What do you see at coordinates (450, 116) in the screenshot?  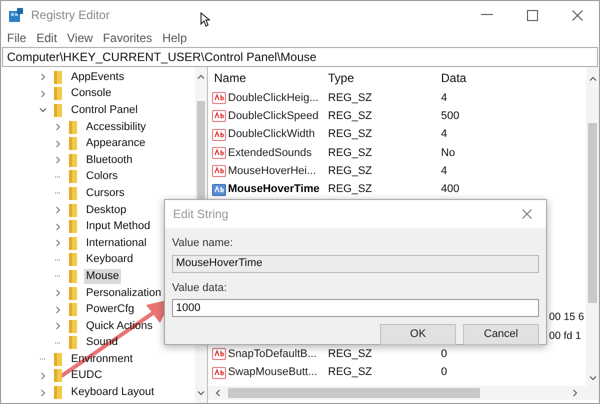 I see `table-cell: 500` at bounding box center [450, 116].